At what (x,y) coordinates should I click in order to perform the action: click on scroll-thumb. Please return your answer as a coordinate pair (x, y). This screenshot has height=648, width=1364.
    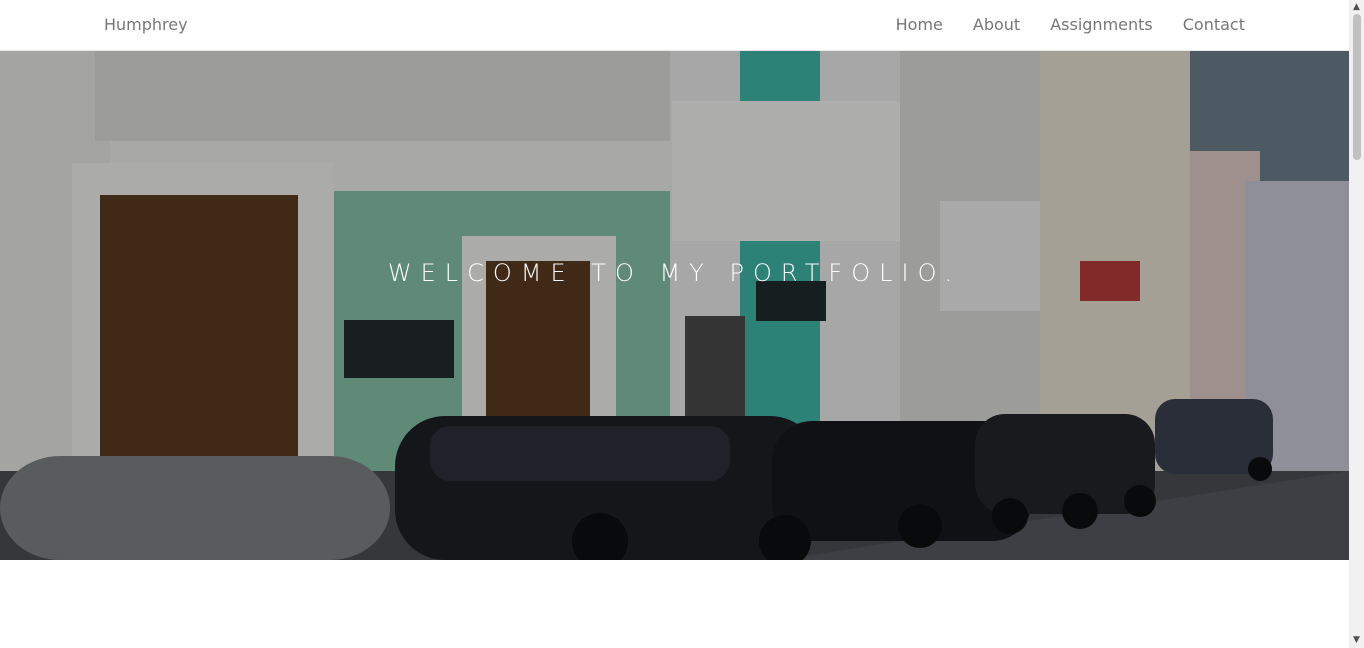
    Looking at the image, I should click on (1357, 87).